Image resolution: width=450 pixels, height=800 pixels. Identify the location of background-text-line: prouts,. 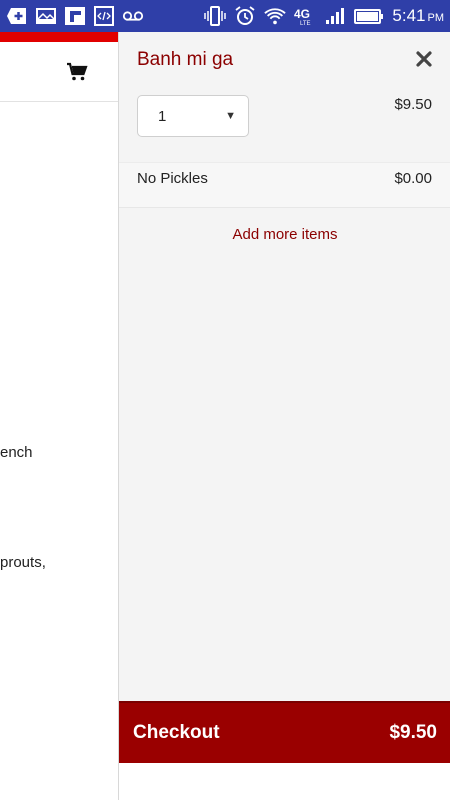
(23, 562).